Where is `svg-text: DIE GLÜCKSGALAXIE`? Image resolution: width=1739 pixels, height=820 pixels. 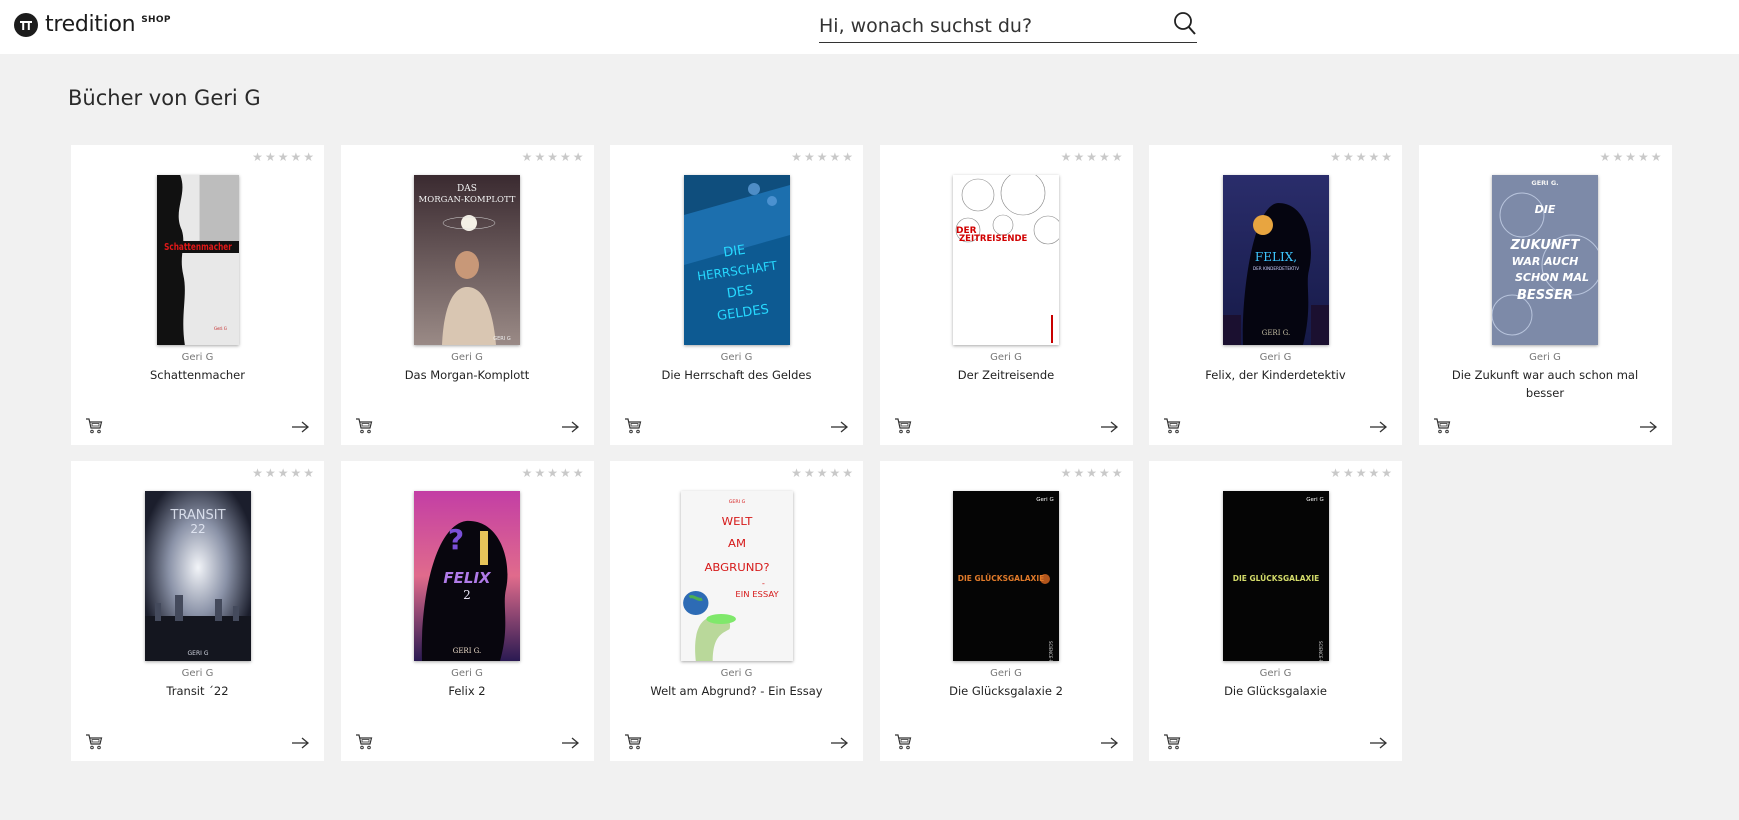 svg-text: DIE GLÜCKSGALAXIE is located at coordinates (1275, 578).